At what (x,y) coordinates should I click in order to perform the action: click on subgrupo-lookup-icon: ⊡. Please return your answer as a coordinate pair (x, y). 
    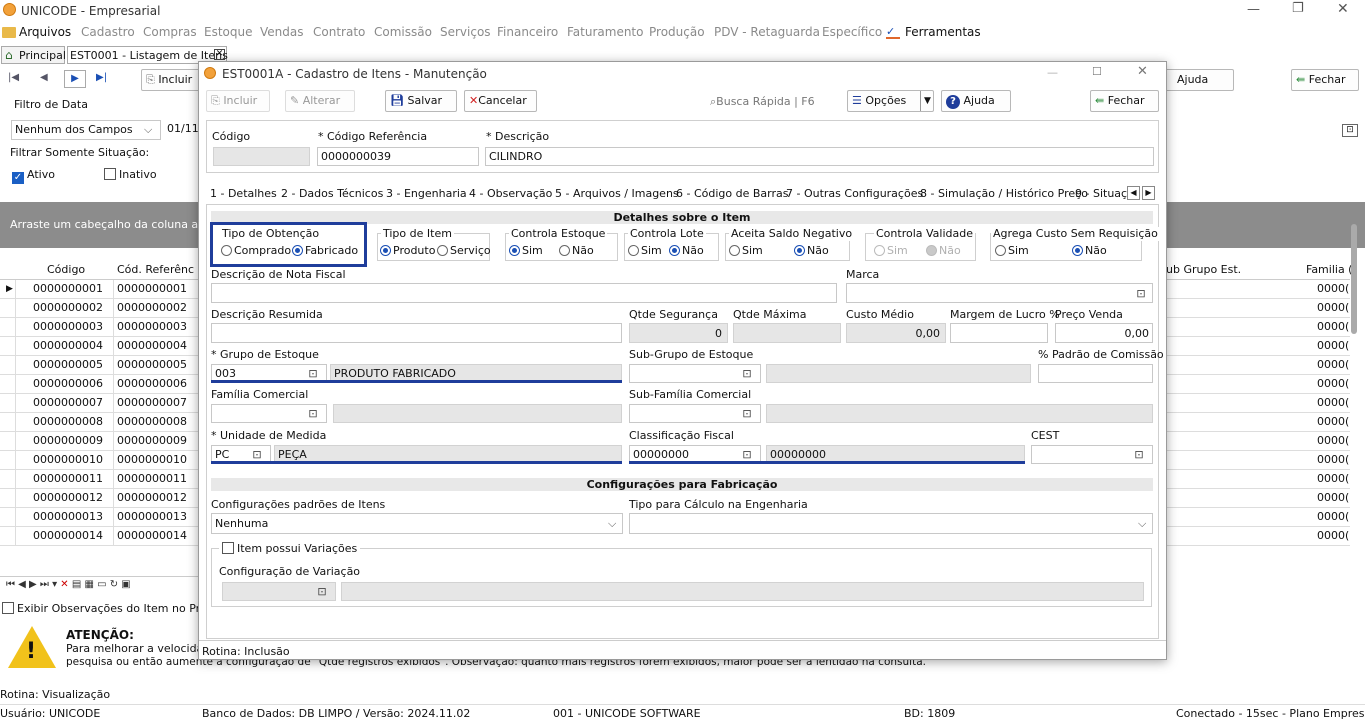
    Looking at the image, I should click on (747, 374).